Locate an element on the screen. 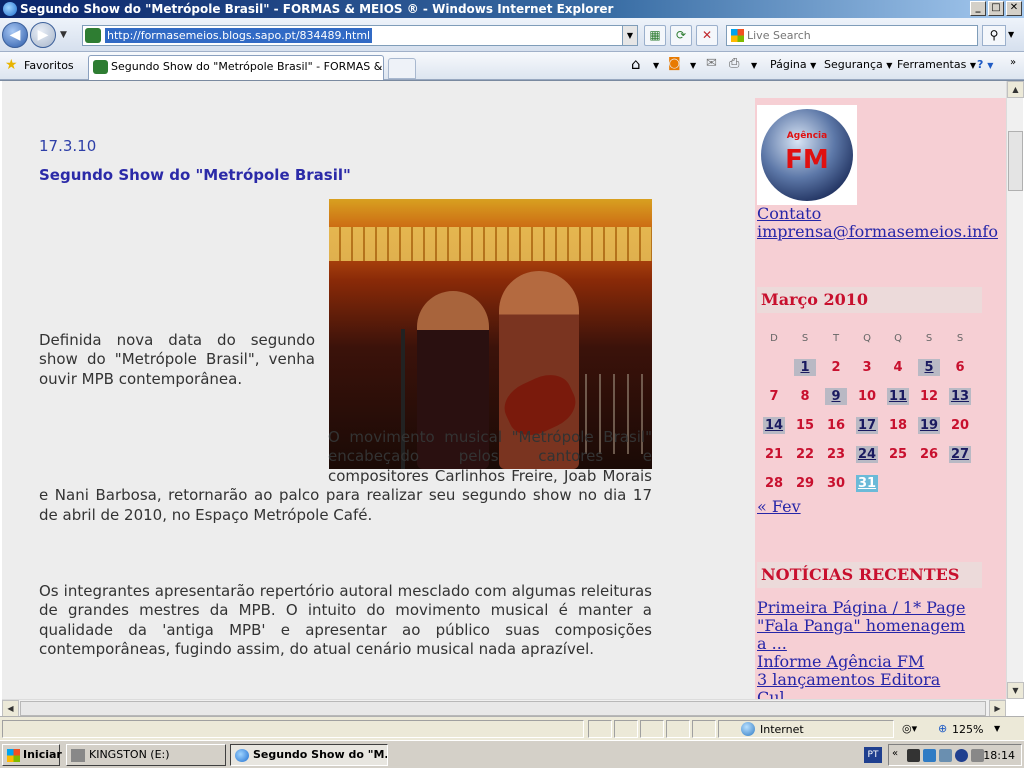  home-icon: ⌂ is located at coordinates (636, 64).